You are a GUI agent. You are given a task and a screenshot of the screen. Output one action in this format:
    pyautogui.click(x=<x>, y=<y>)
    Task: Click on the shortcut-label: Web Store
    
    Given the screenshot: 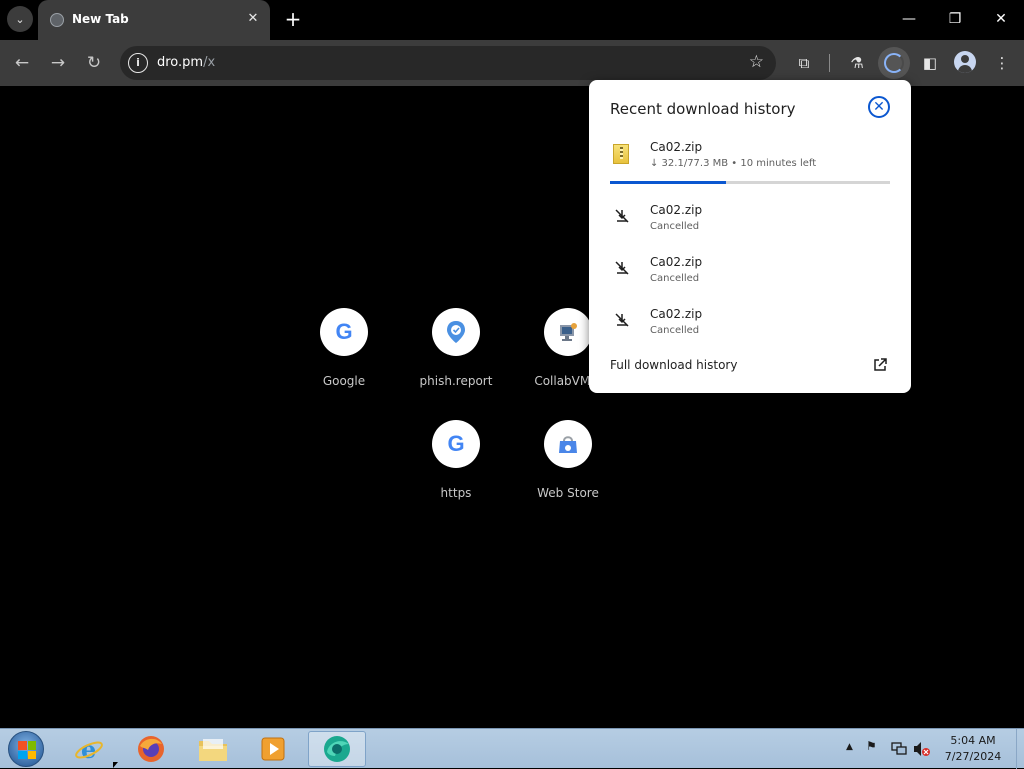 What is the action you would take?
    pyautogui.click(x=568, y=493)
    